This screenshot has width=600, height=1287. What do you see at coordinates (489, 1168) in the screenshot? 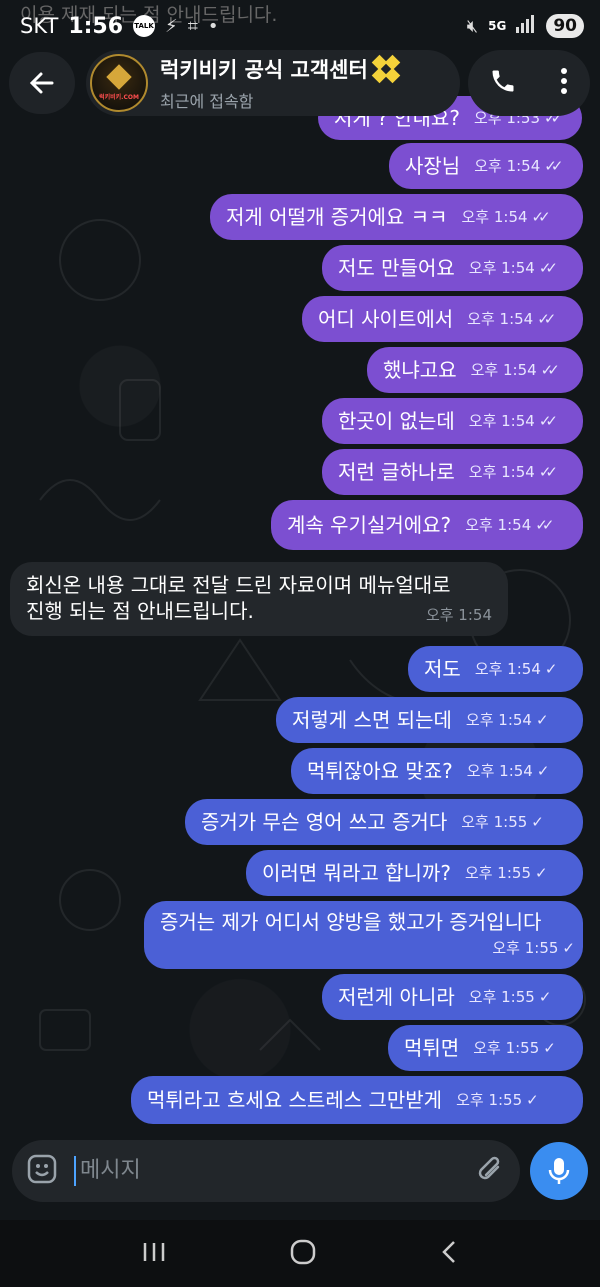
I see `paperclip-icon` at bounding box center [489, 1168].